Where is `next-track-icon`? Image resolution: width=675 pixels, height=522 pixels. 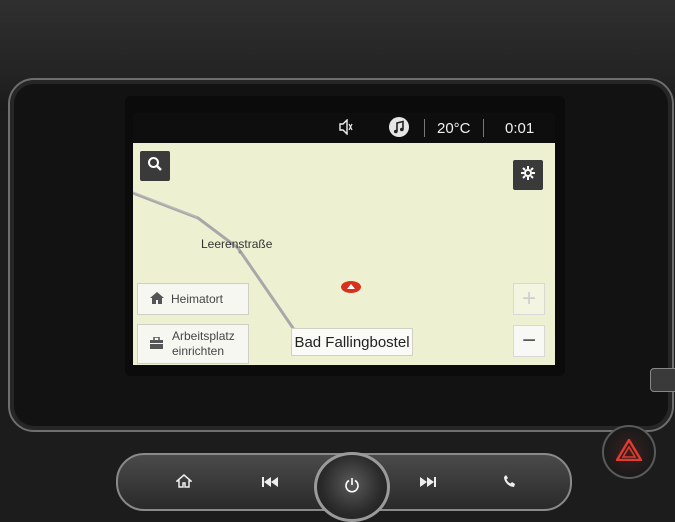
next-track-icon is located at coordinates (428, 482).